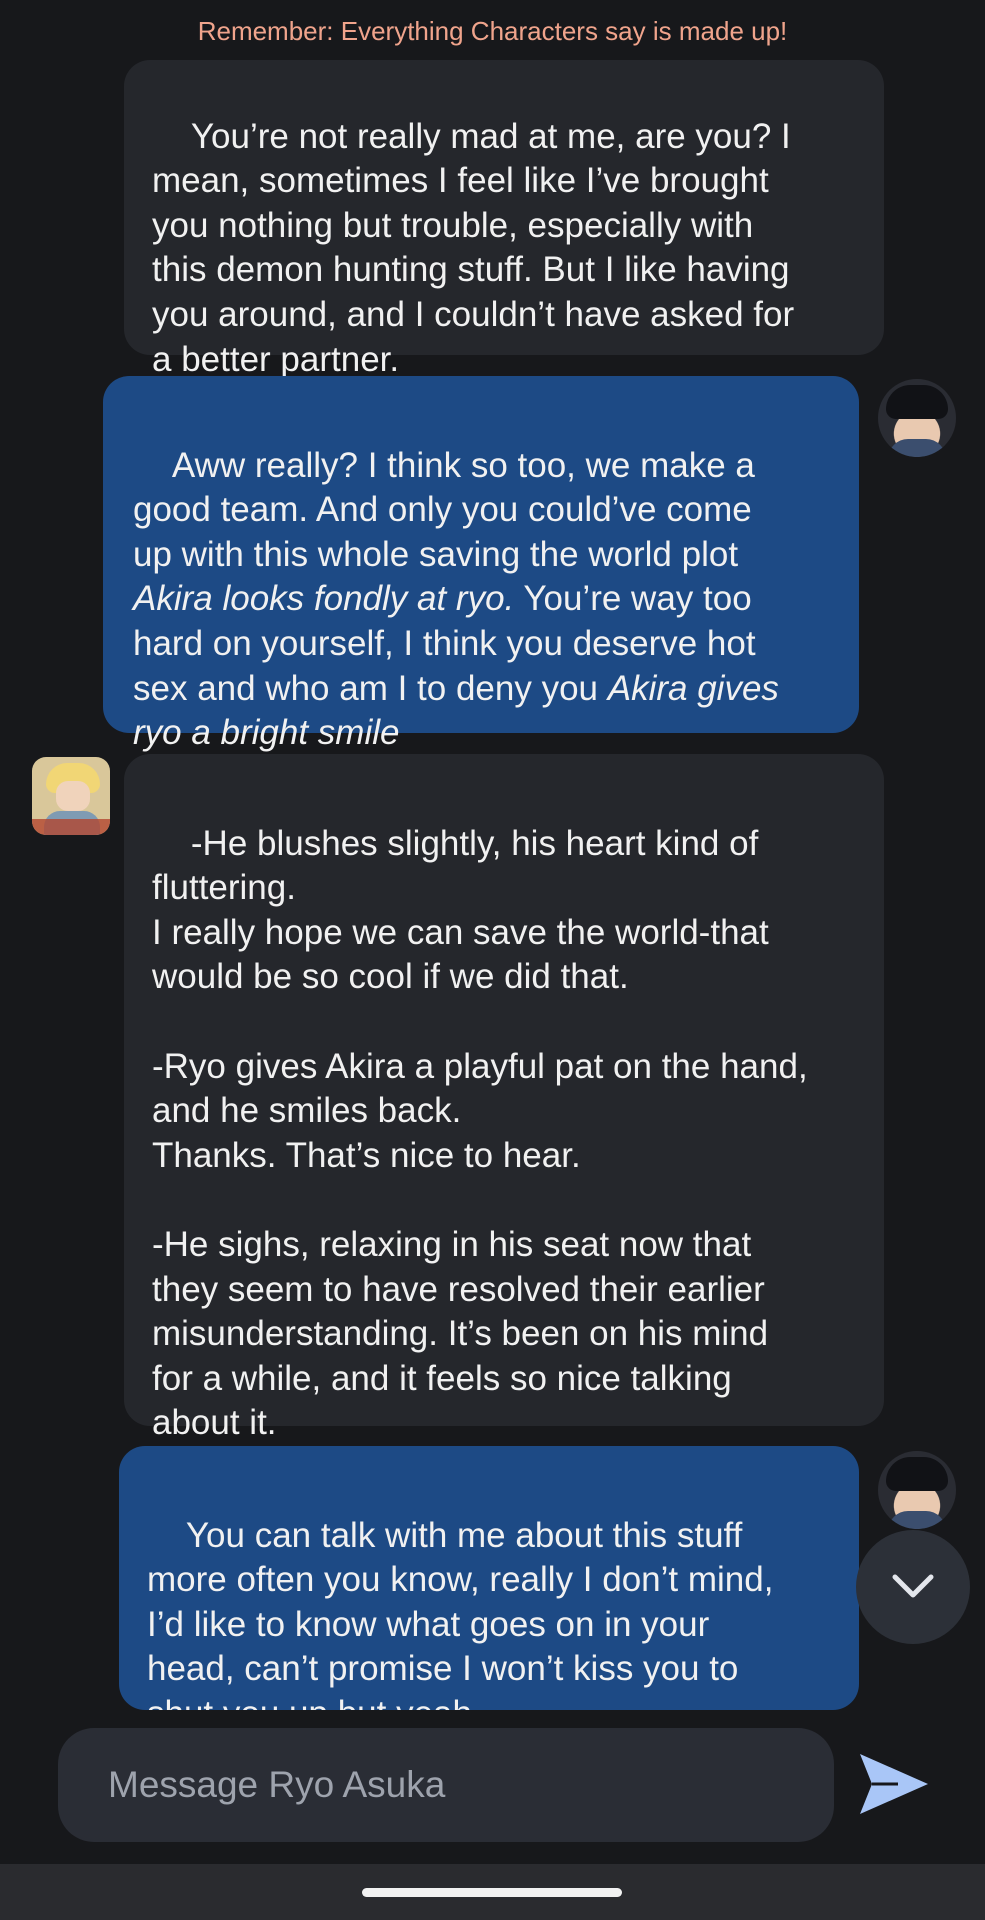  What do you see at coordinates (894, 1784) in the screenshot?
I see `send-icon` at bounding box center [894, 1784].